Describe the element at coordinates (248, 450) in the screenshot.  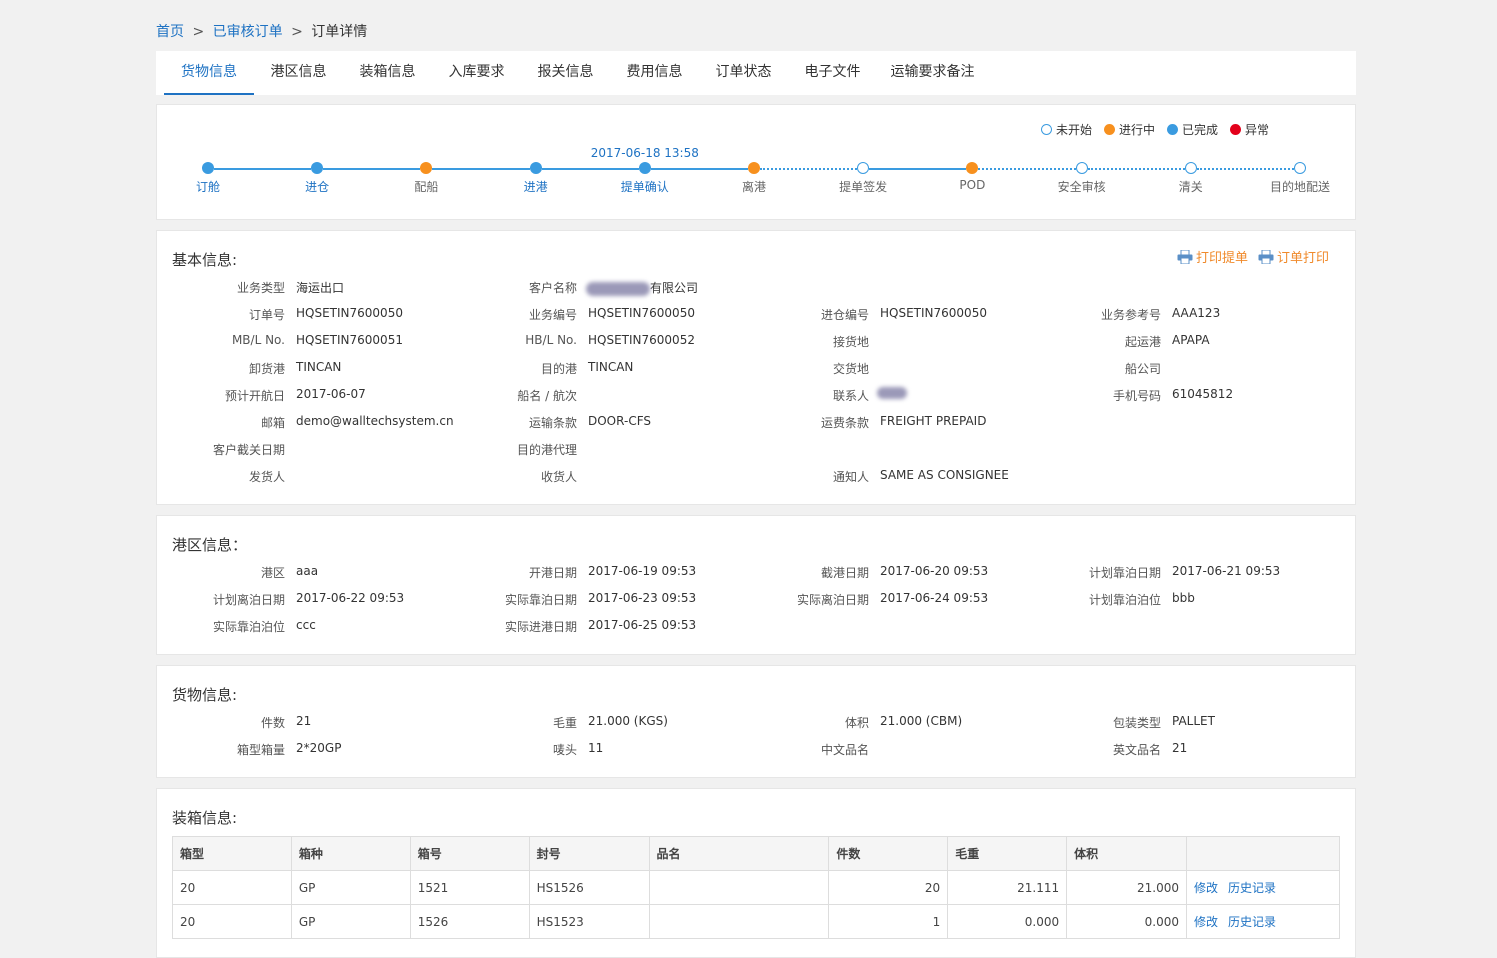
I see `basic-field-label: 客户截关日期` at that location.